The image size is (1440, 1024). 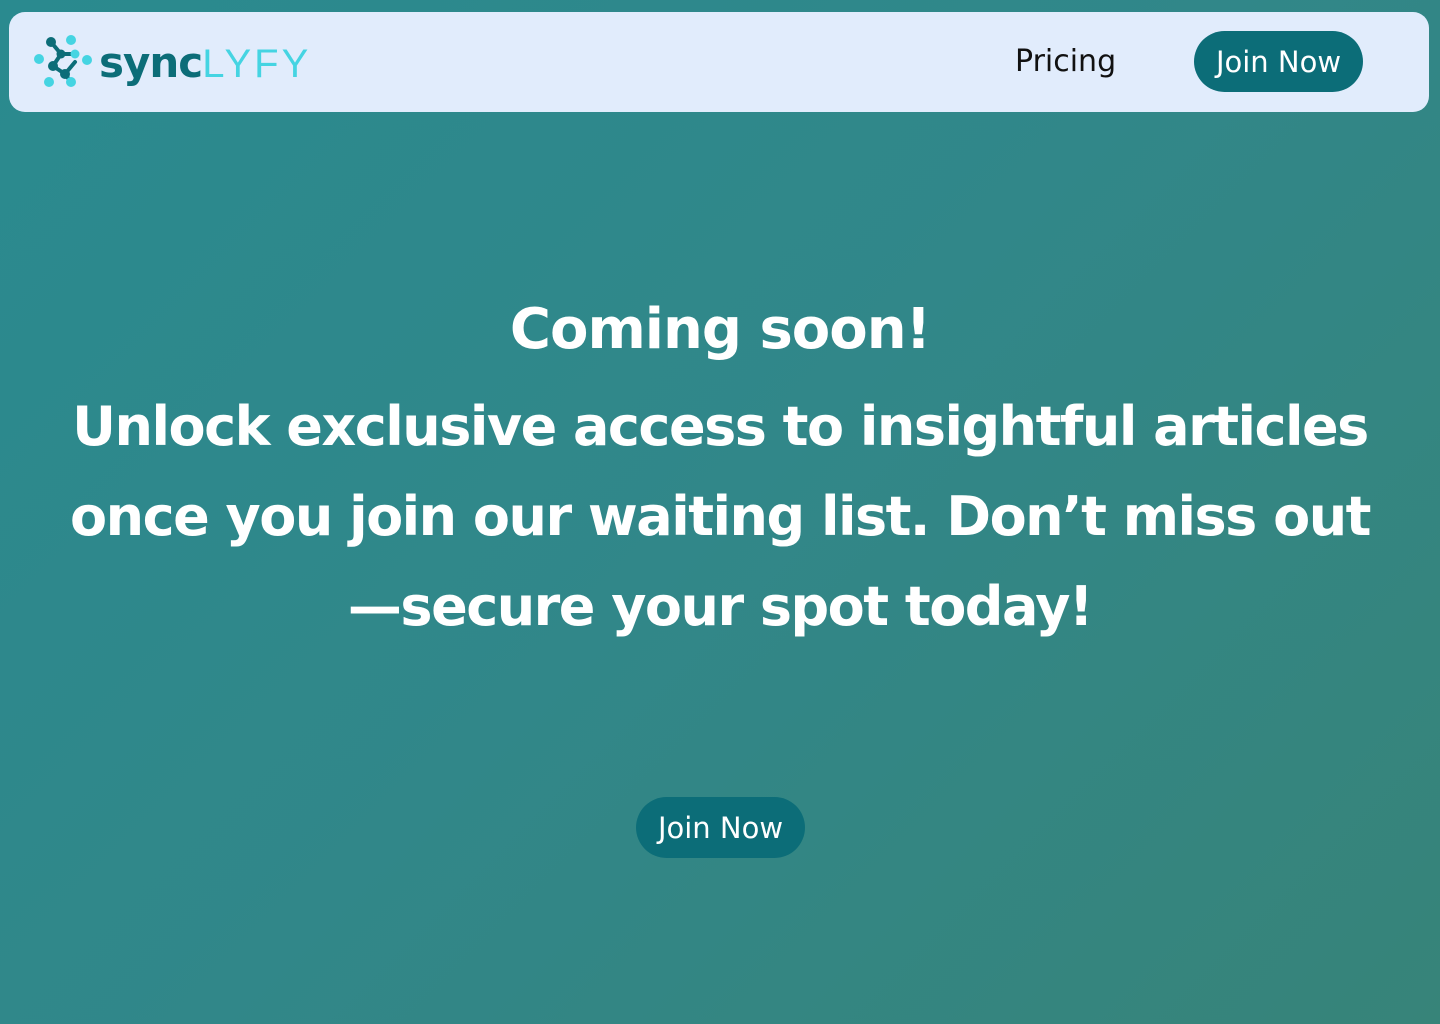 I want to click on brand-logo: sync LYFY, so click(x=171, y=62).